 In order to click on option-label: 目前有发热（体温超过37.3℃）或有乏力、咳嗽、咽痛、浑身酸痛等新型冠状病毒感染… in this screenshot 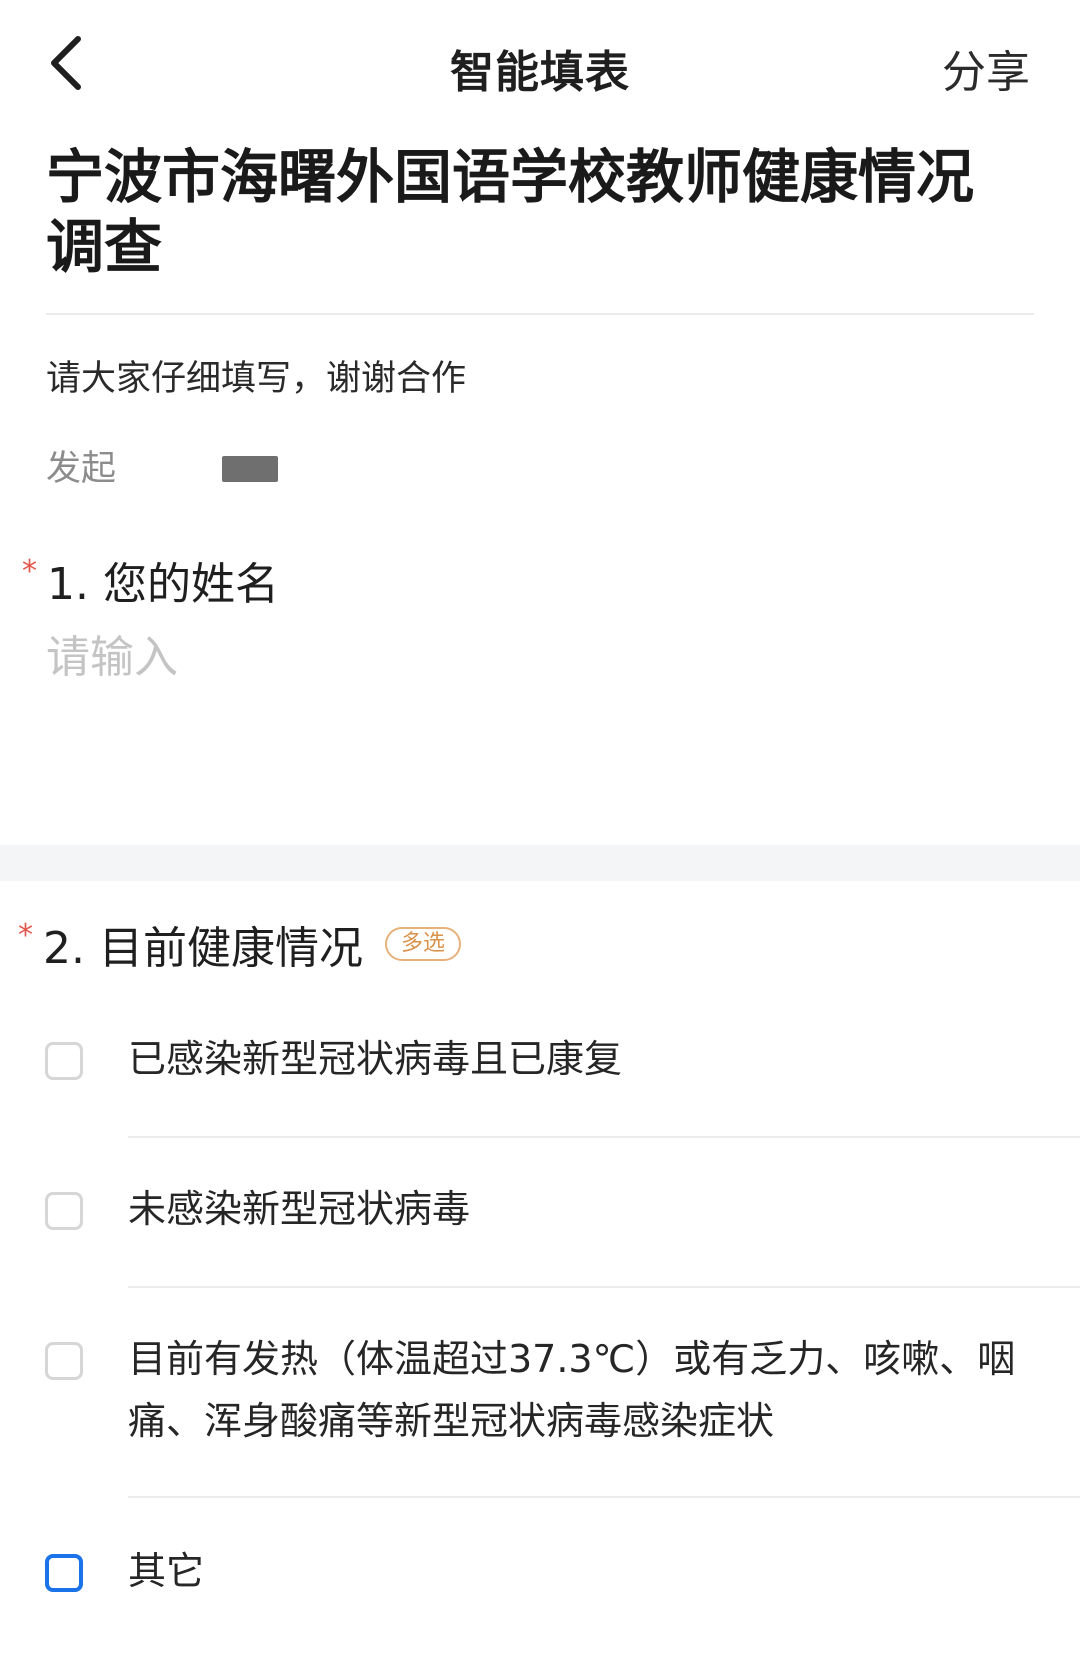, I will do `click(572, 1390)`.